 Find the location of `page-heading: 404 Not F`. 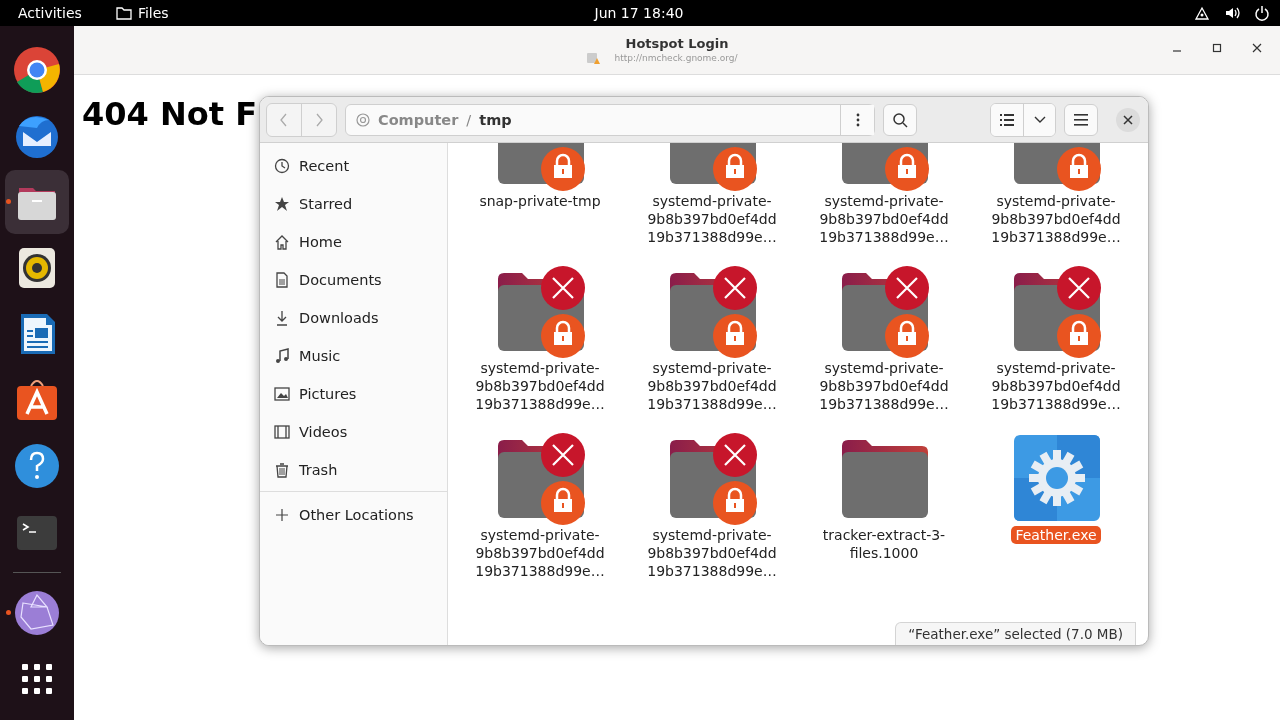

page-heading: 404 Not F is located at coordinates (169, 114).